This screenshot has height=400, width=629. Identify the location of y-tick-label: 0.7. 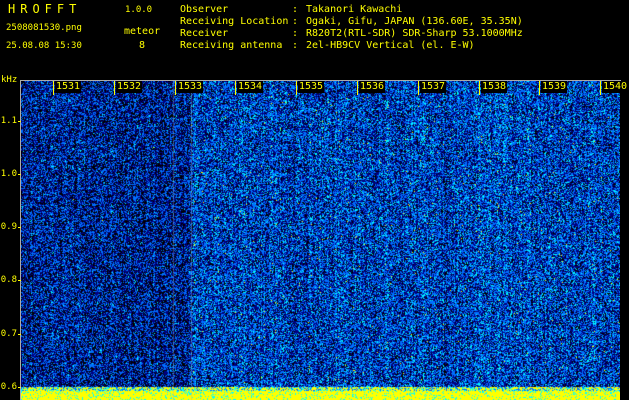
(8, 334).